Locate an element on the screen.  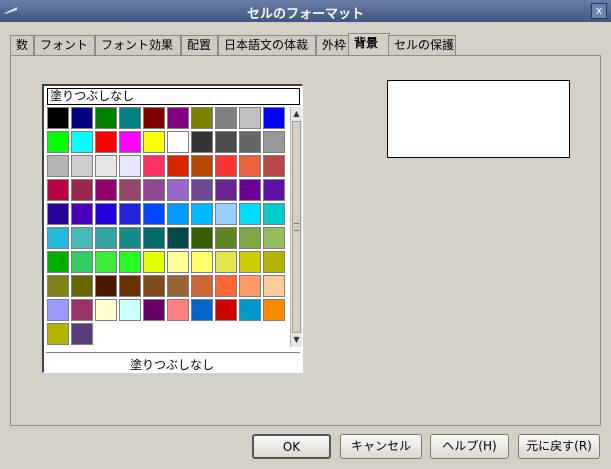
tab-alignment: 配置 is located at coordinates (199, 45).